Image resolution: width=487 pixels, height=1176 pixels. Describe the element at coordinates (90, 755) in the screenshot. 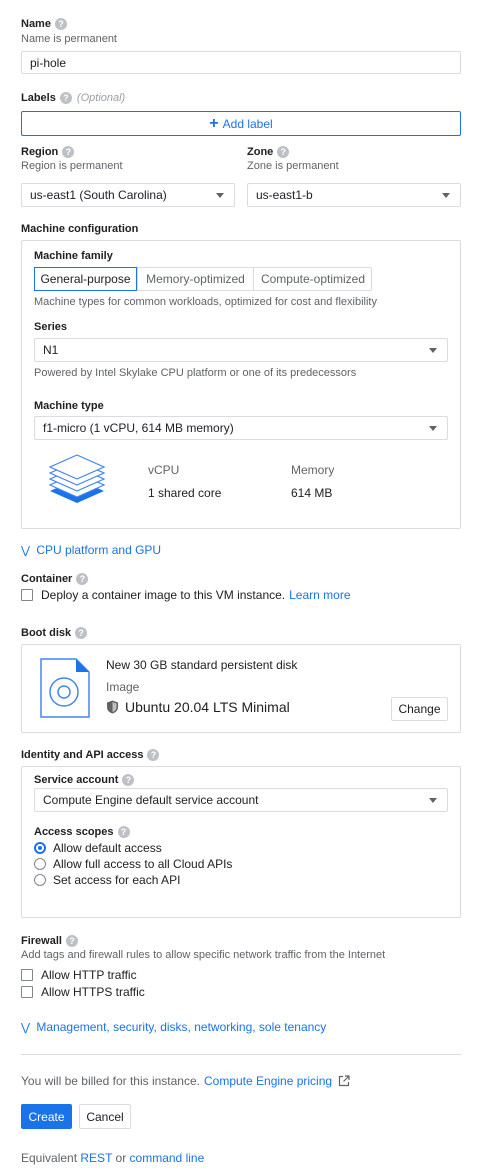

I see `identity-heading: Identity and API access?` at that location.